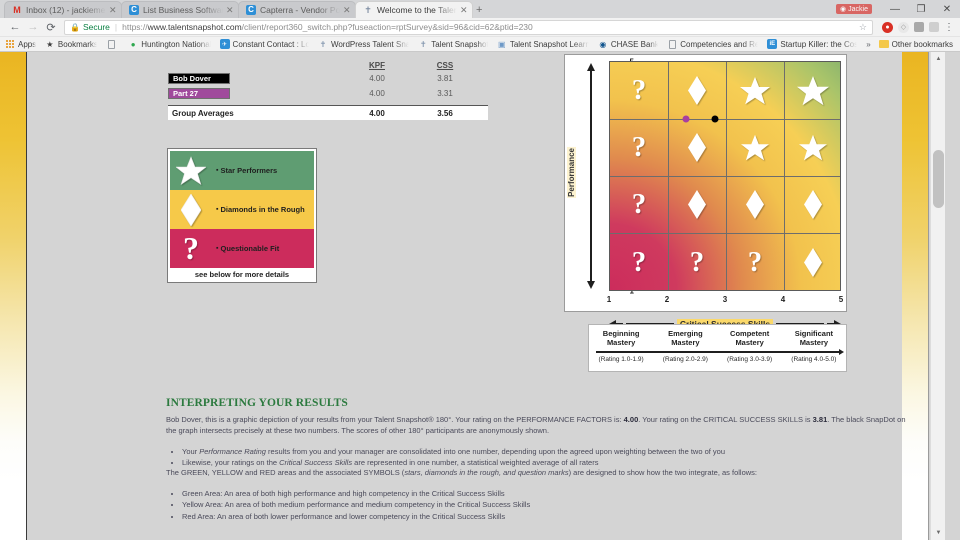  I want to click on bookmark-constant-contact: ✈ Constant Contact : Lo, so click(264, 44).